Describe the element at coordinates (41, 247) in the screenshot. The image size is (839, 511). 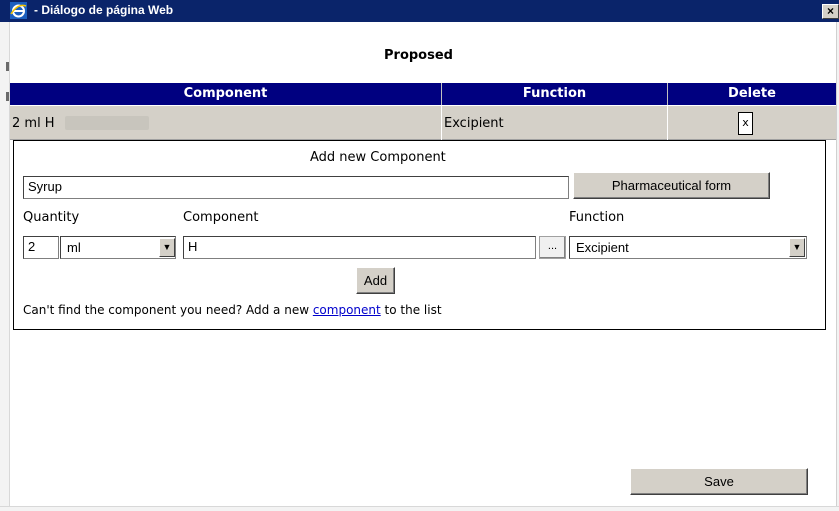
I see `quantity-input: 2` at that location.